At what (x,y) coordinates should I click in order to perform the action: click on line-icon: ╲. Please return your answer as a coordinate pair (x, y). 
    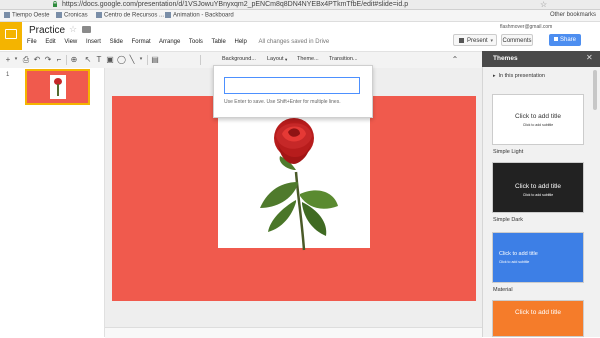
    Looking at the image, I should click on (132, 59).